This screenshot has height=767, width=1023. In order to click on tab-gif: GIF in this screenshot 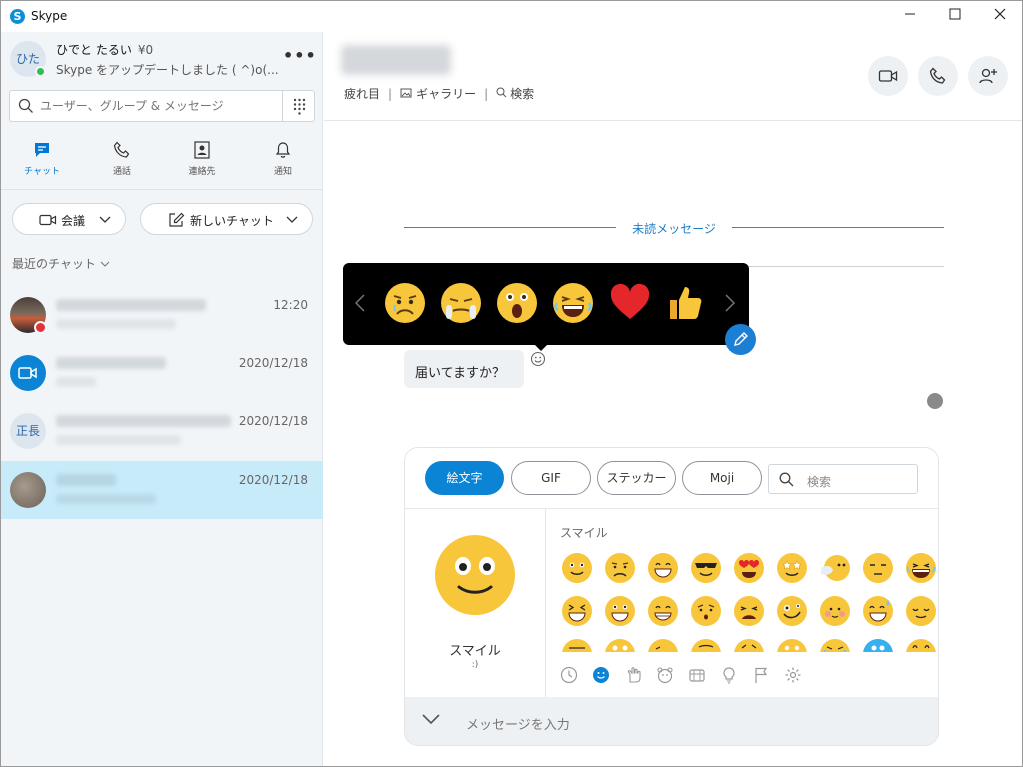, I will do `click(551, 478)`.